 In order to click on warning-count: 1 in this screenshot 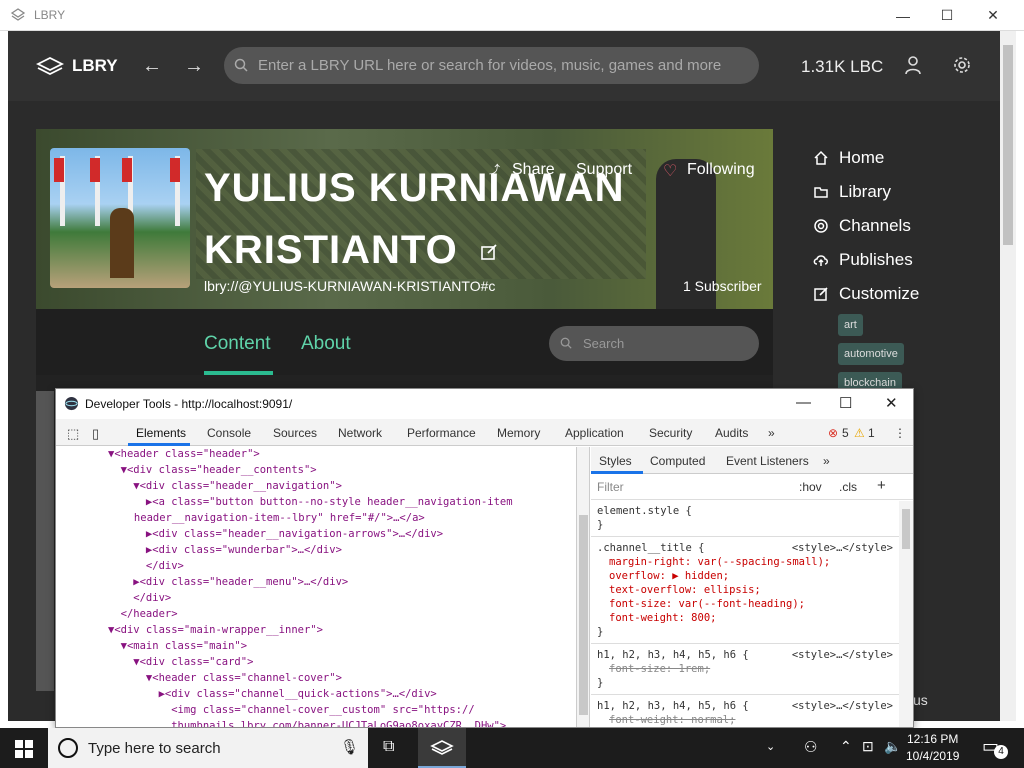, I will do `click(871, 433)`.